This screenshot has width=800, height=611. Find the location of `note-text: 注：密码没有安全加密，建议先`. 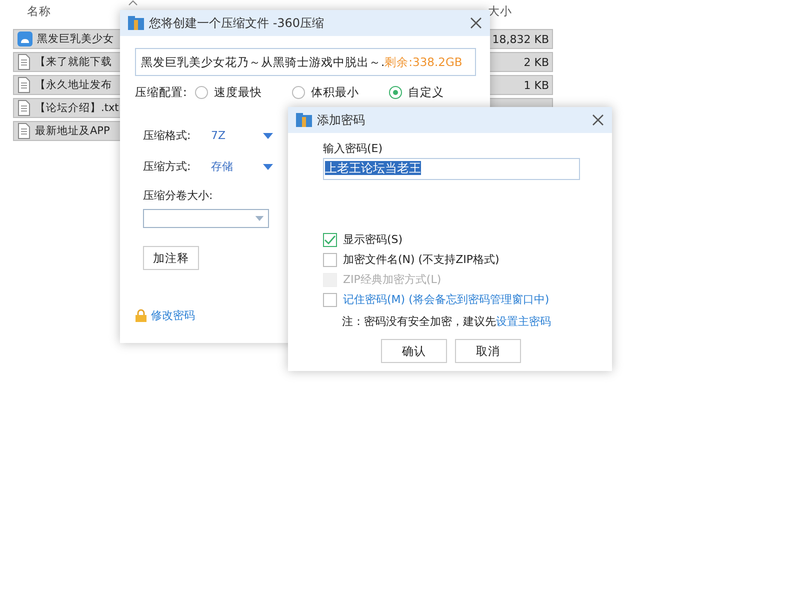

note-text: 注：密码没有安全加密，建议先 is located at coordinates (419, 321).